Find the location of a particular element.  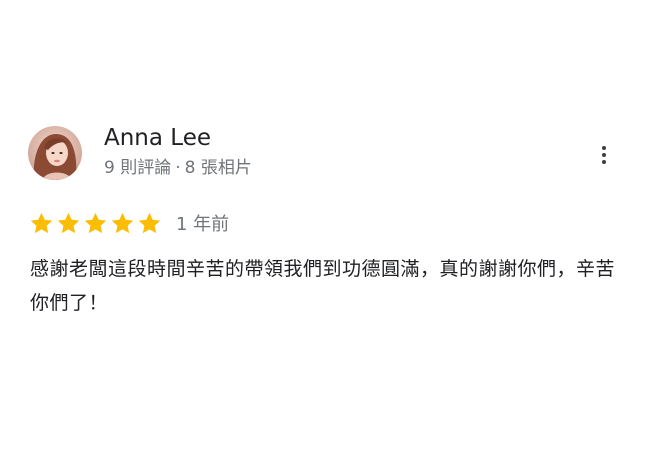

review-text: 感謝老闆這段時間辛苦的帶領我們到功德圓滿，真的謝謝你們，辛苦你們了！ is located at coordinates (323, 286).